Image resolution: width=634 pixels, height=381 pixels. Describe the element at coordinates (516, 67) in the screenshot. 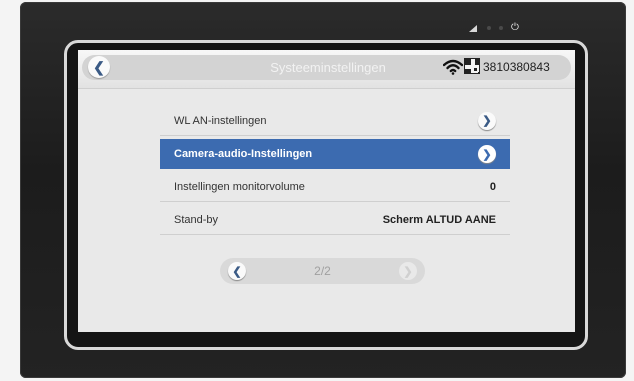

I see `device-id: 3810380843` at that location.